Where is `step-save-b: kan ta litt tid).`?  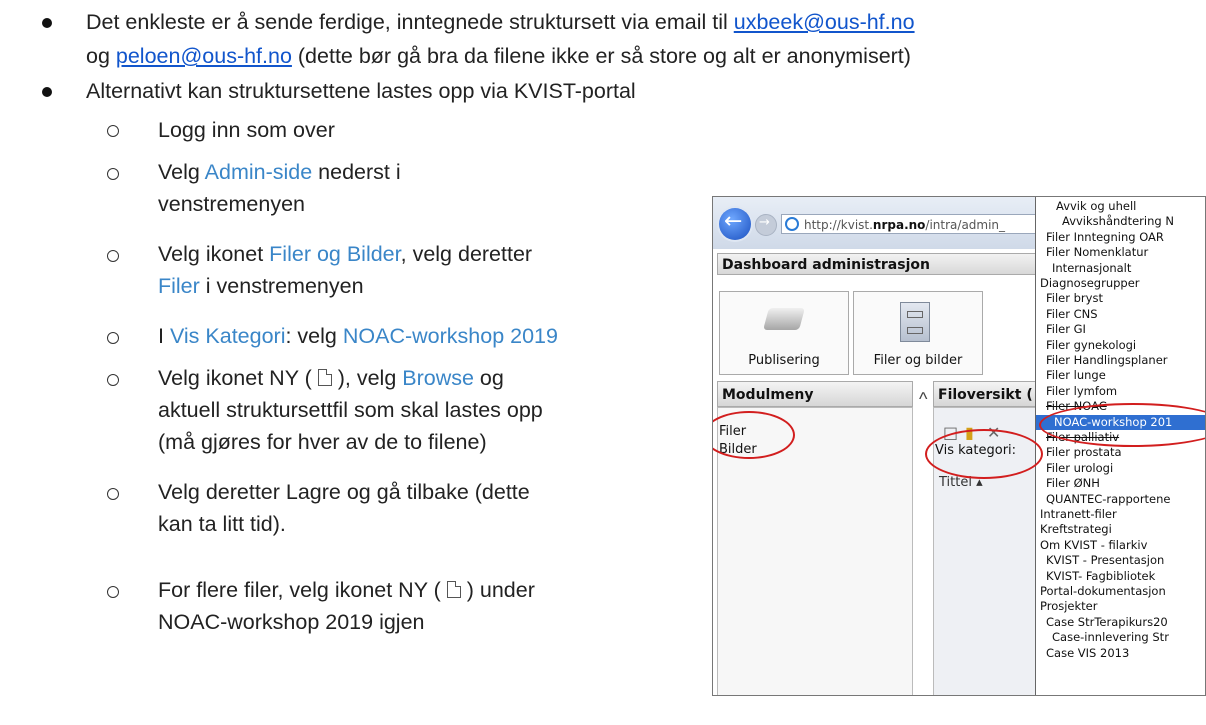
step-save-b: kan ta litt tid). is located at coordinates (222, 524).